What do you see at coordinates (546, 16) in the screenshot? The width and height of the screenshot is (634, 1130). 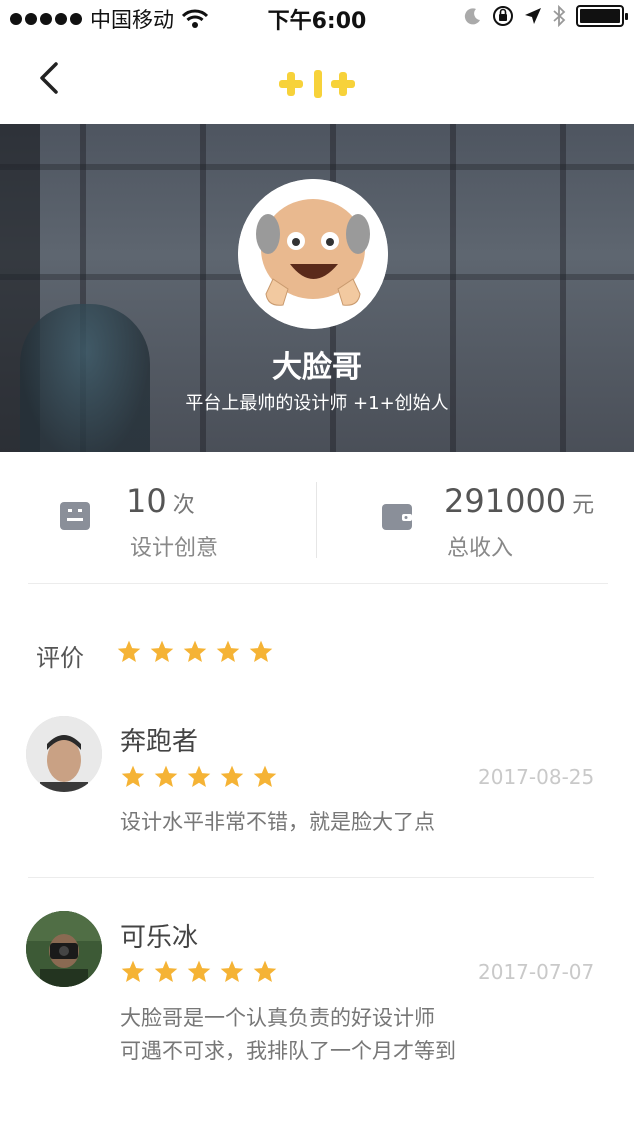 I see `status-right` at bounding box center [546, 16].